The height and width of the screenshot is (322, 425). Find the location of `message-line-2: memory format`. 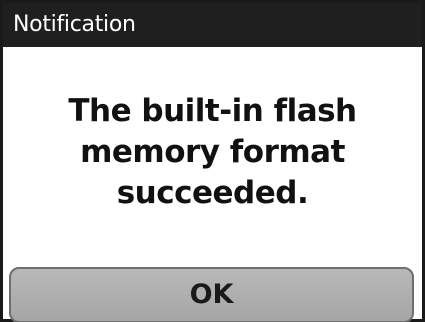

message-line-2: memory format is located at coordinates (212, 152).